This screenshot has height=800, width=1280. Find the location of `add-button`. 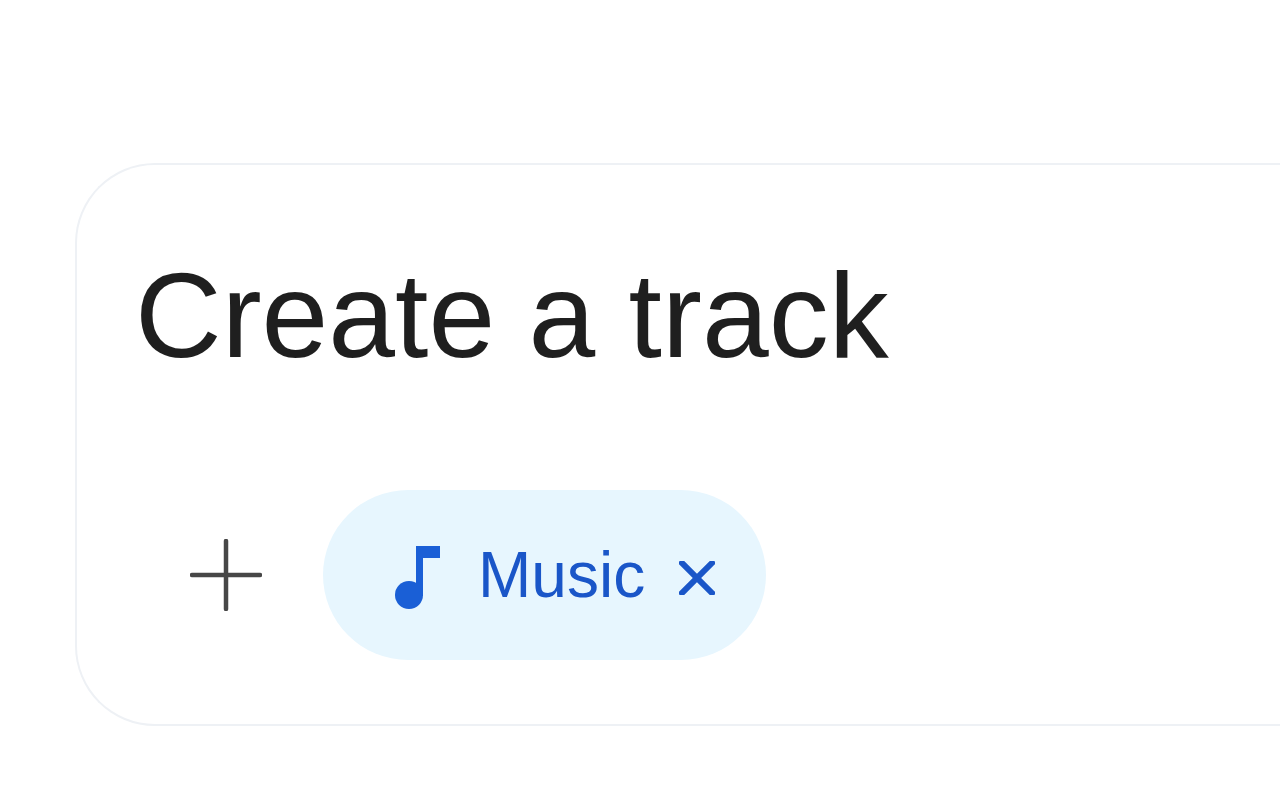

add-button is located at coordinates (226, 575).